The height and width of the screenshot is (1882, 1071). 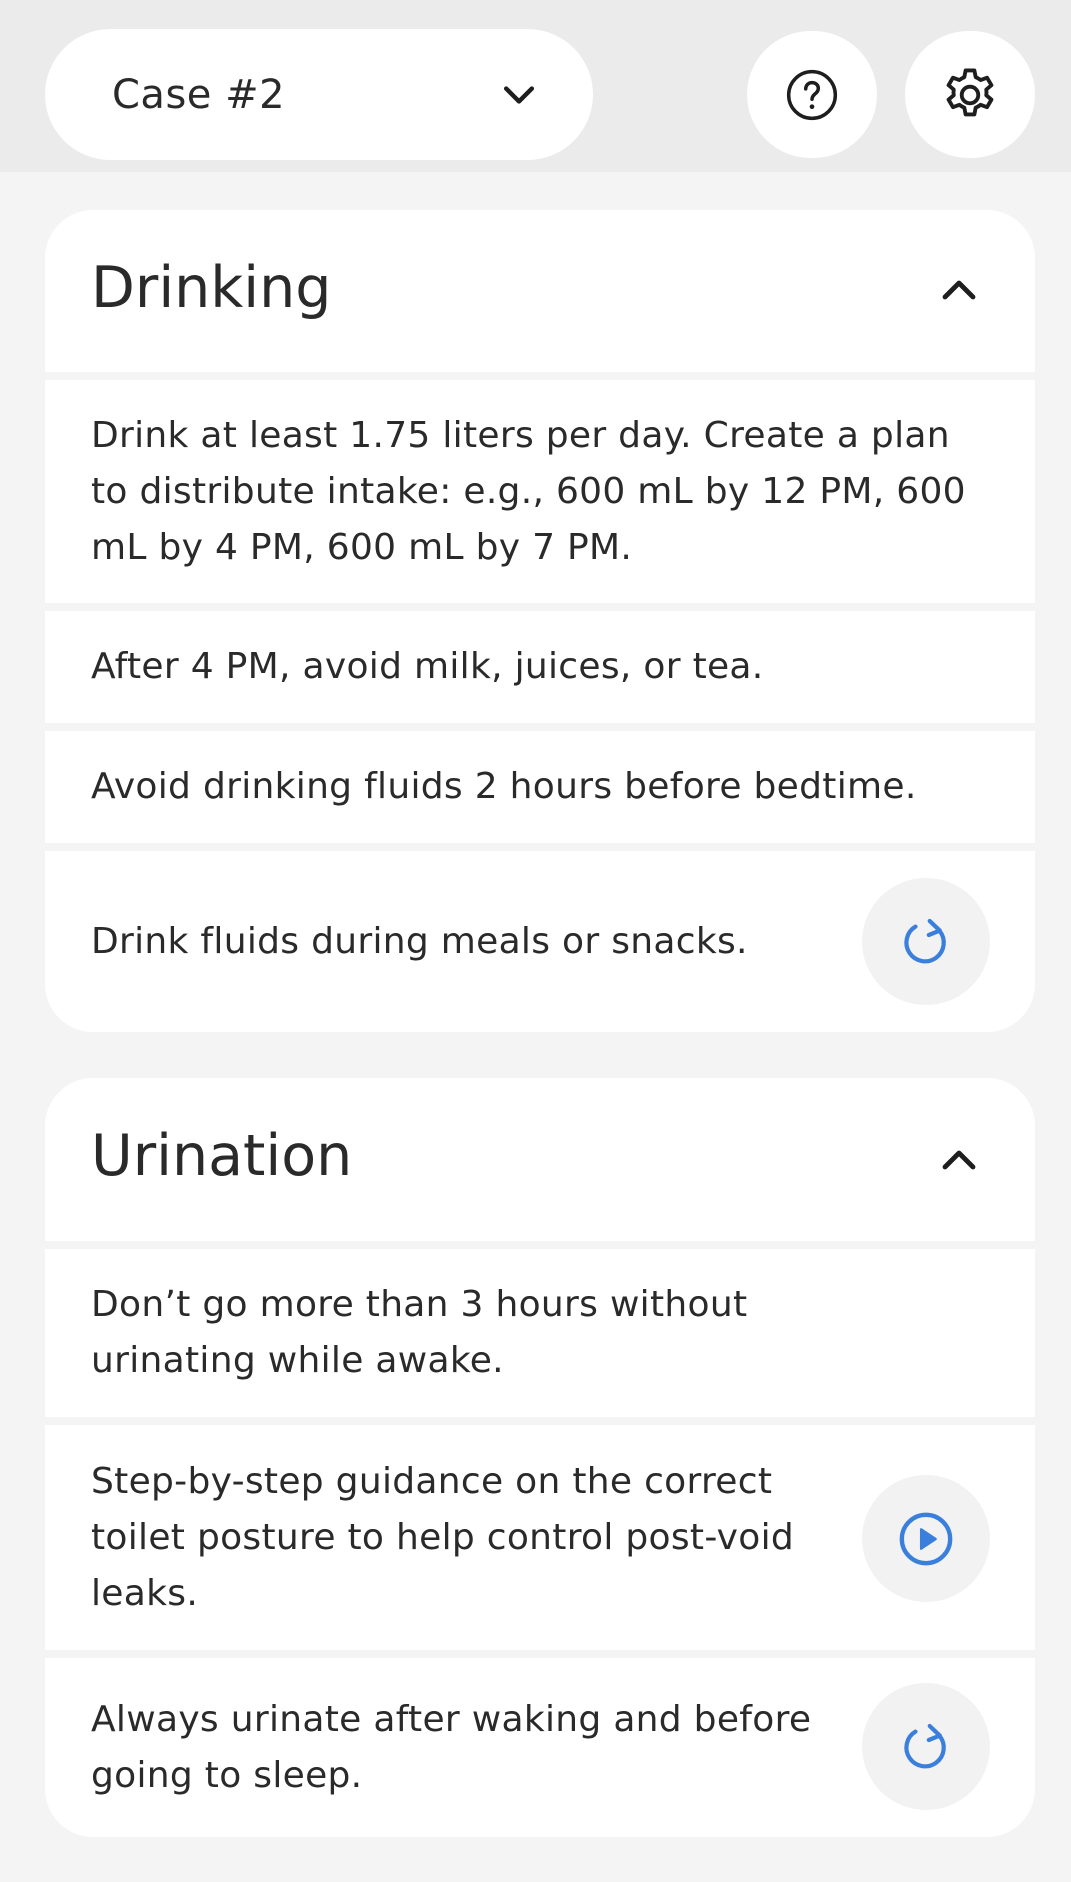 I want to click on case-selector-dropdown: Case #2, so click(x=319, y=94).